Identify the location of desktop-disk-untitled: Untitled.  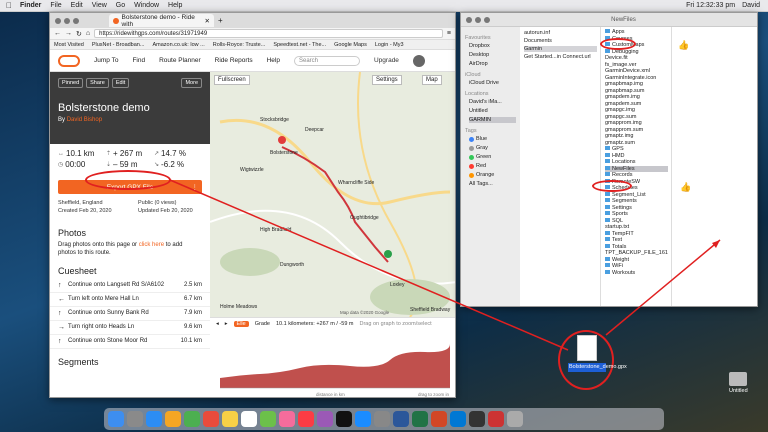
(738, 383).